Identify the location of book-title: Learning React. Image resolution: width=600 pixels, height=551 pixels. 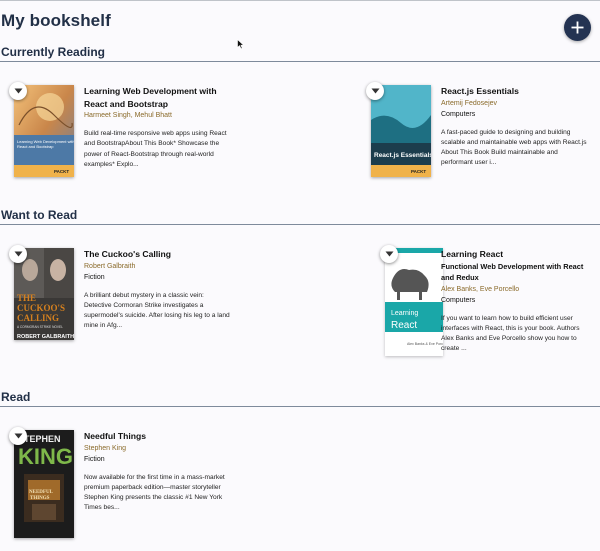
(516, 254).